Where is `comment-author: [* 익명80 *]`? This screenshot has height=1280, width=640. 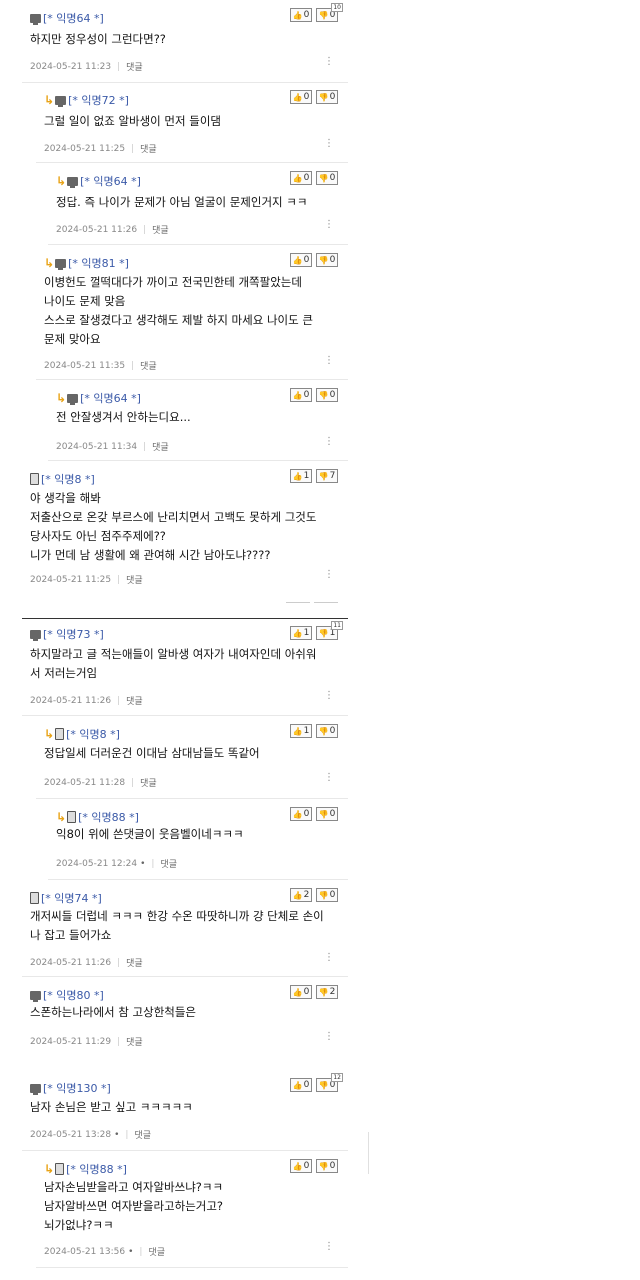 comment-author: [* 익명80 *] is located at coordinates (73, 995).